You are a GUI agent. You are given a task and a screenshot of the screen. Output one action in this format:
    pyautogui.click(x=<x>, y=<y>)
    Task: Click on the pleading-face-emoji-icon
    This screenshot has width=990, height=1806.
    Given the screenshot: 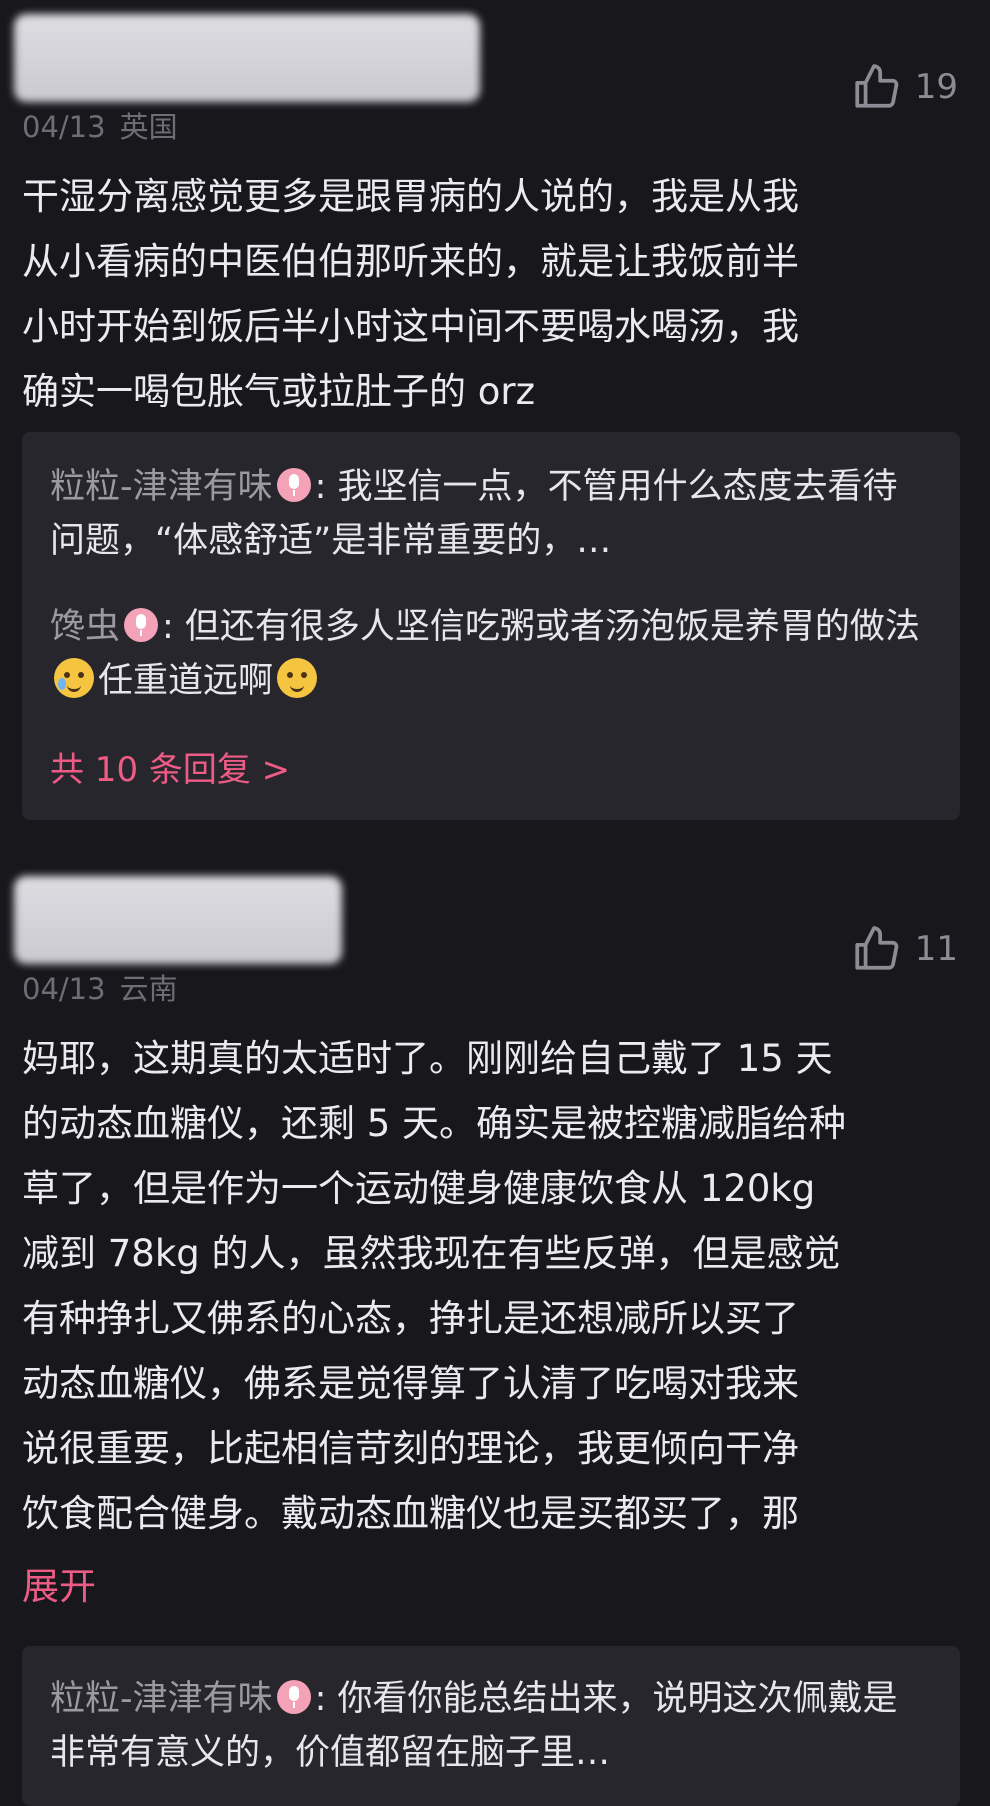 What is the action you would take?
    pyautogui.click(x=297, y=678)
    